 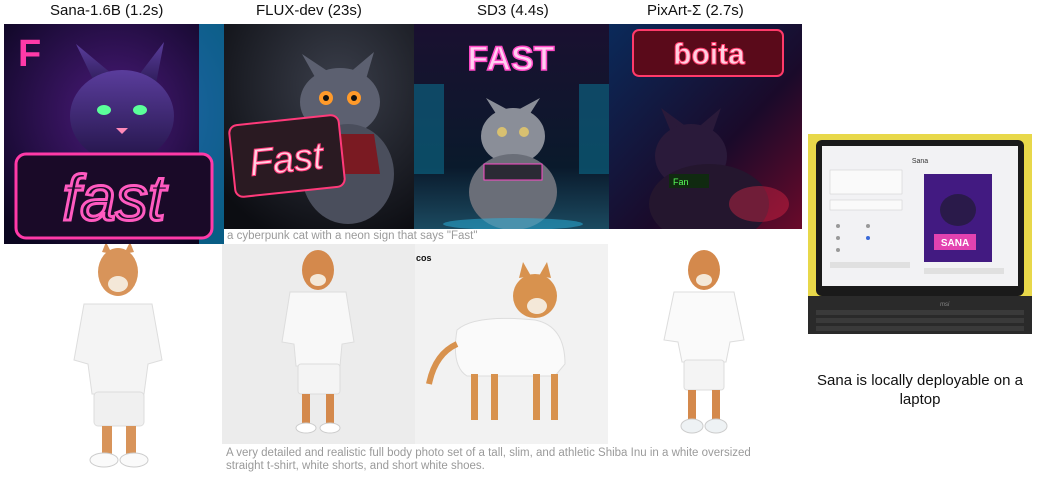 I want to click on cat-collar-tag: Fan, so click(x=681, y=182).